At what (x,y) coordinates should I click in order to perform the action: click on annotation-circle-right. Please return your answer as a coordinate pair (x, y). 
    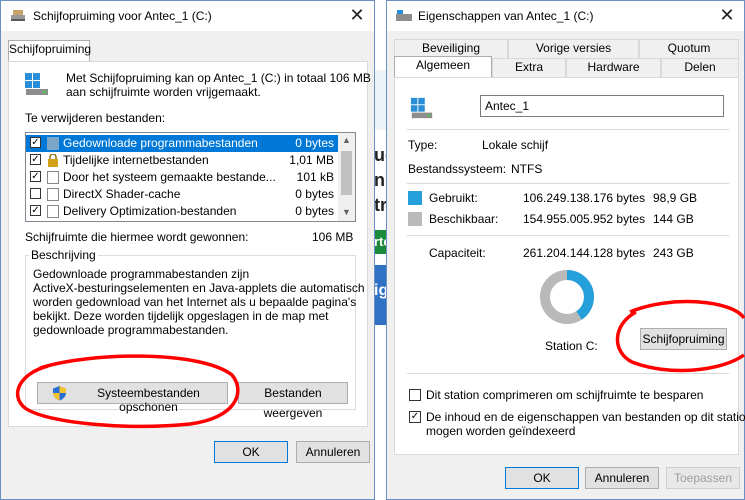
    Looking at the image, I should click on (680, 336).